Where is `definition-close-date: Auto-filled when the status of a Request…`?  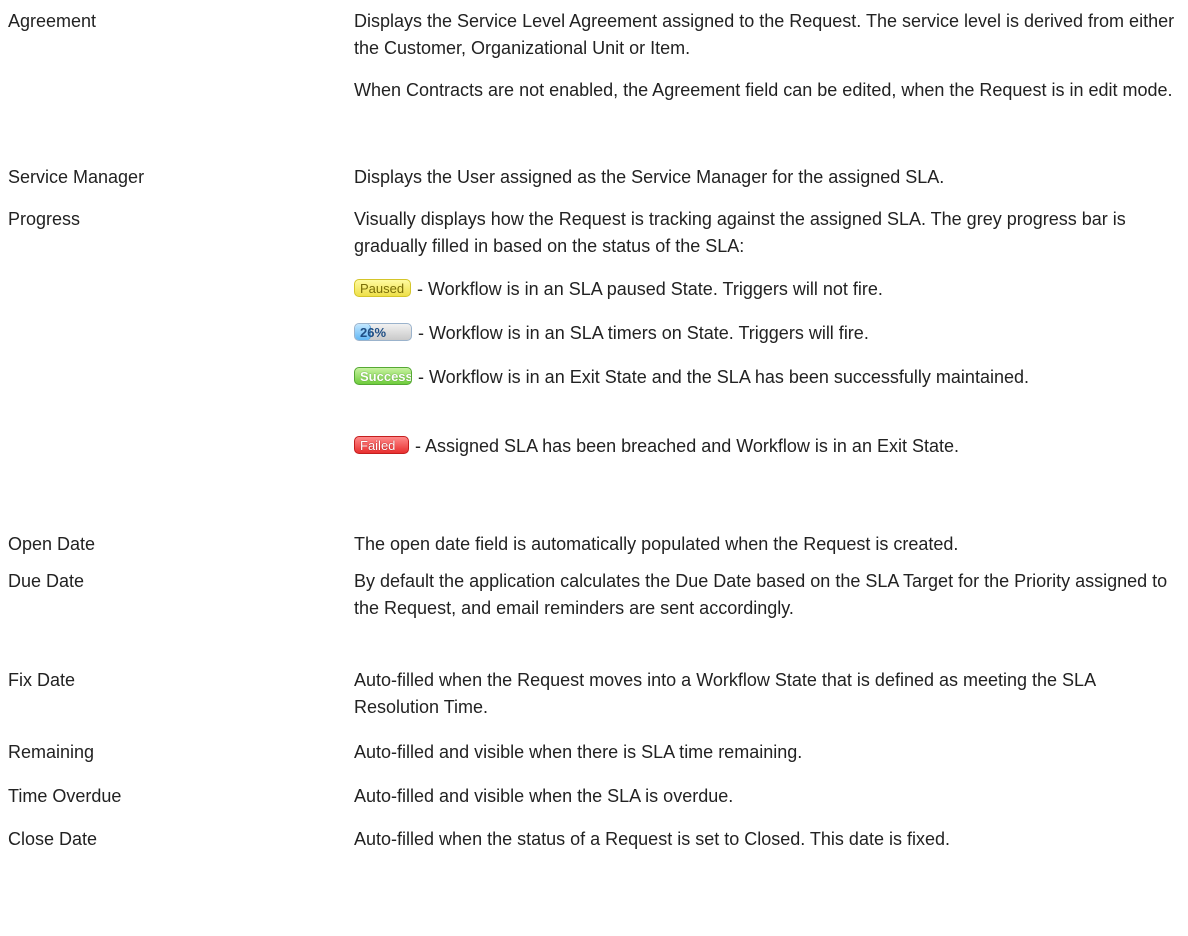
definition-close-date: Auto-filled when the status of a Request… is located at coordinates (767, 839).